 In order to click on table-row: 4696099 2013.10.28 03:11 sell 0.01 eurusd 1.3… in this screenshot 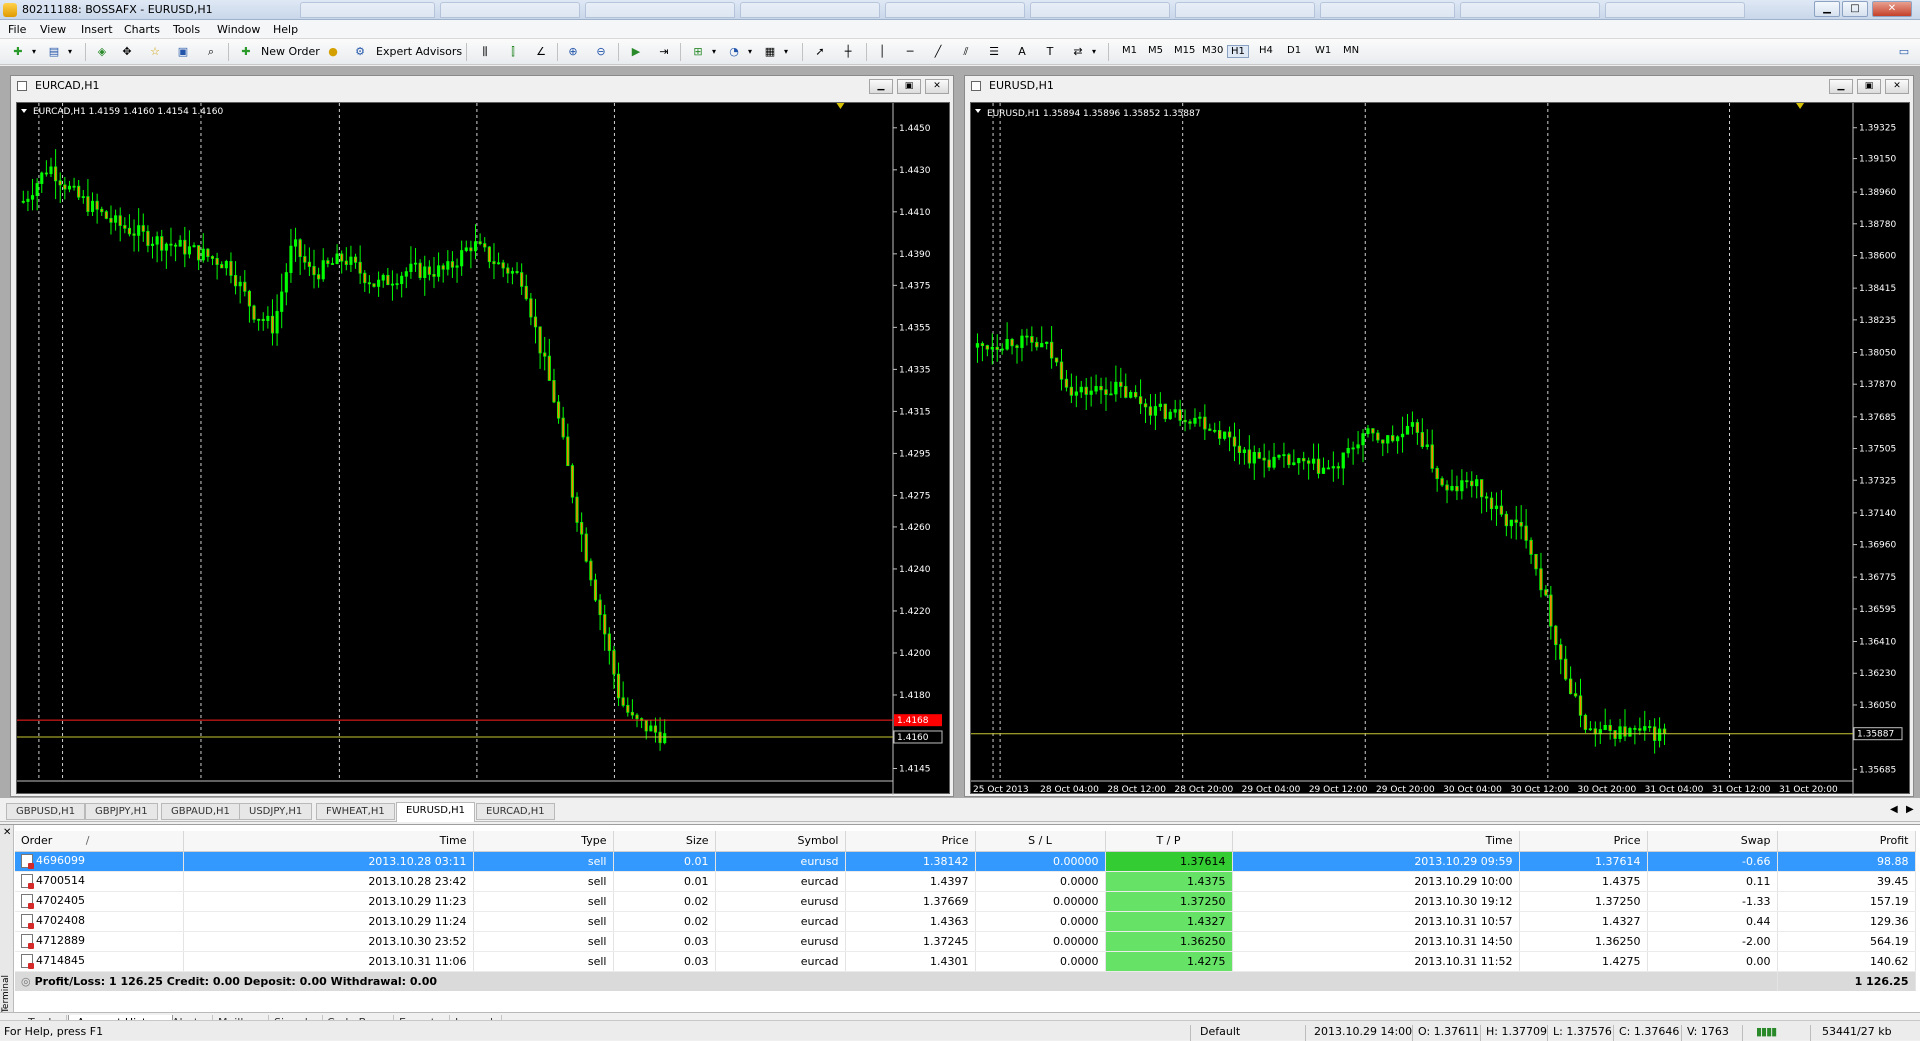, I will do `click(965, 861)`.